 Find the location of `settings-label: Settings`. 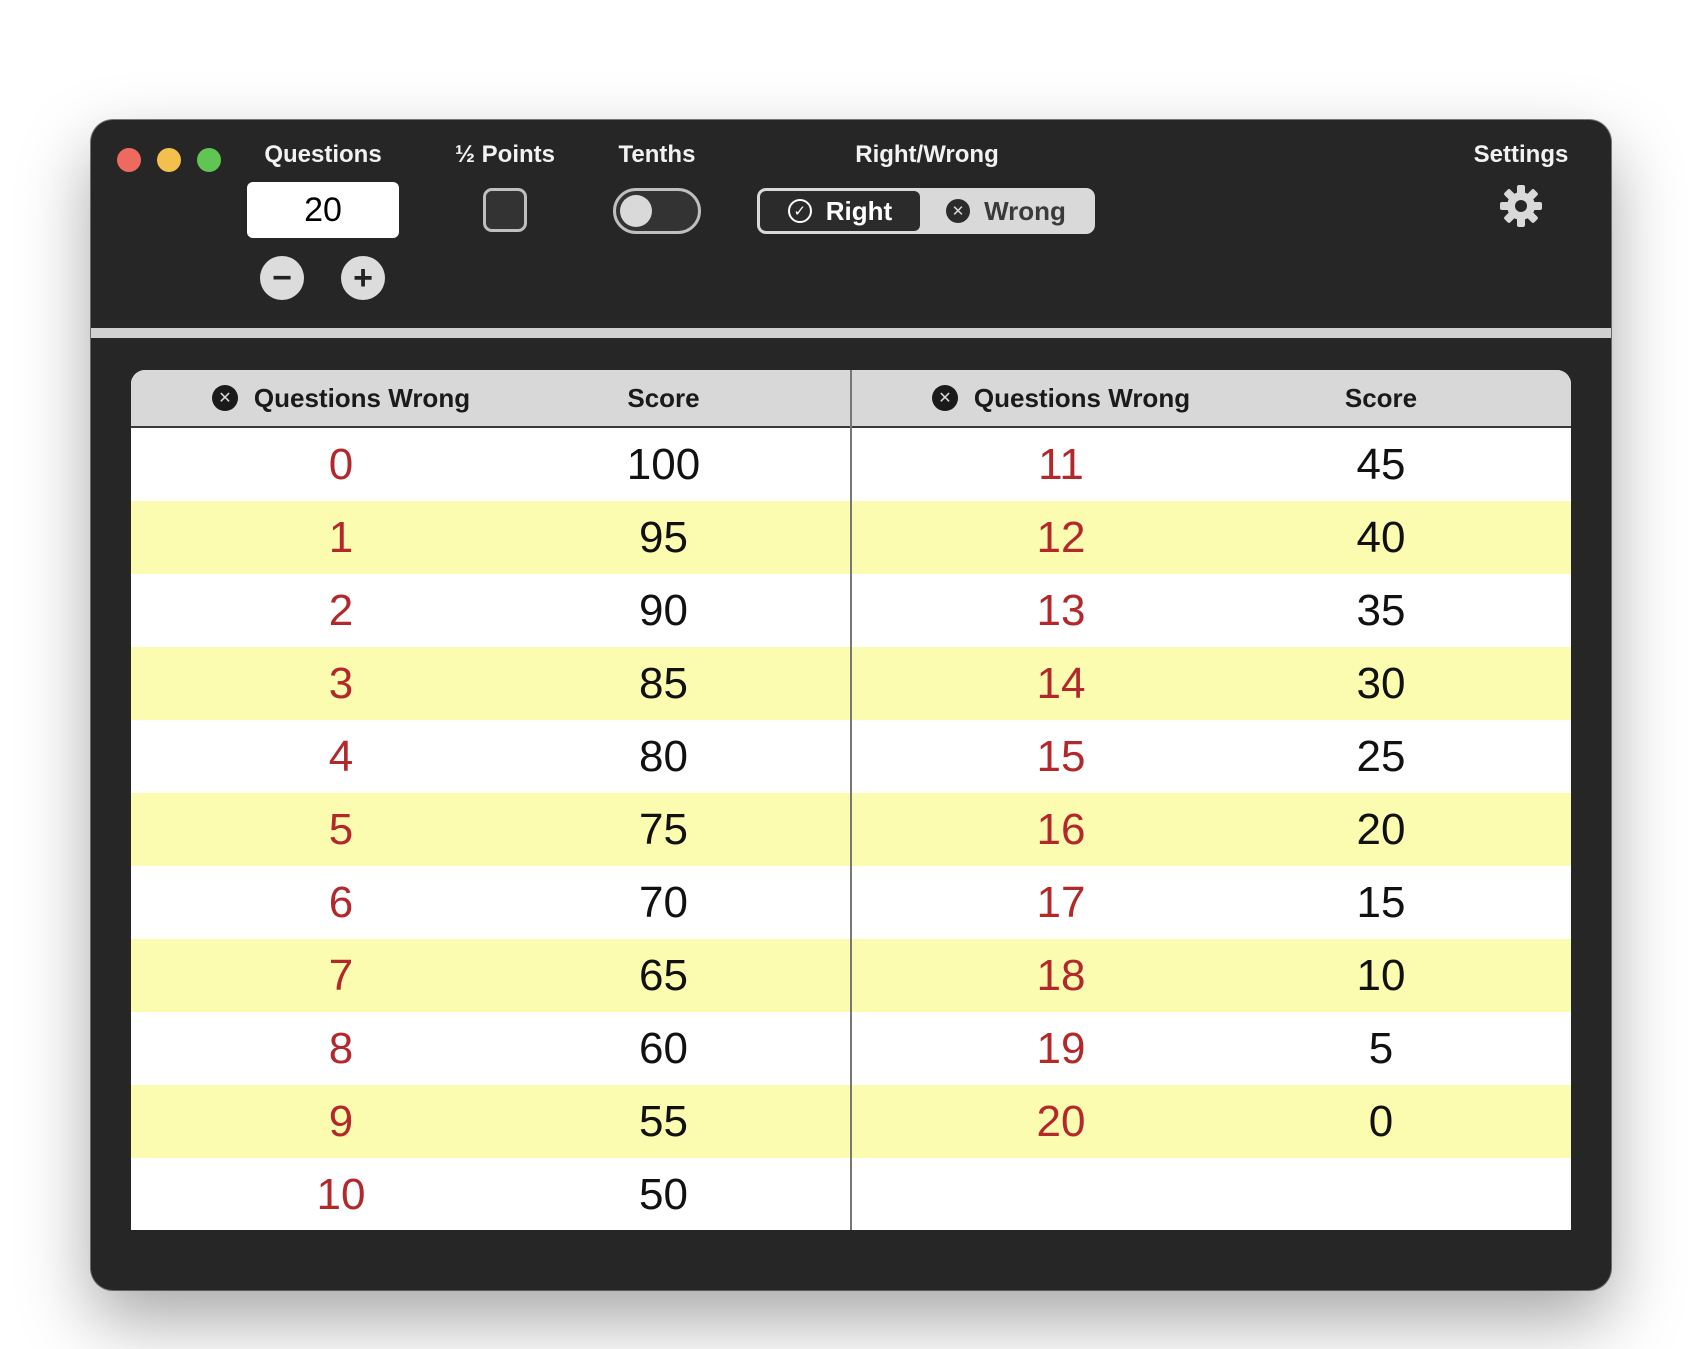

settings-label: Settings is located at coordinates (1521, 154).